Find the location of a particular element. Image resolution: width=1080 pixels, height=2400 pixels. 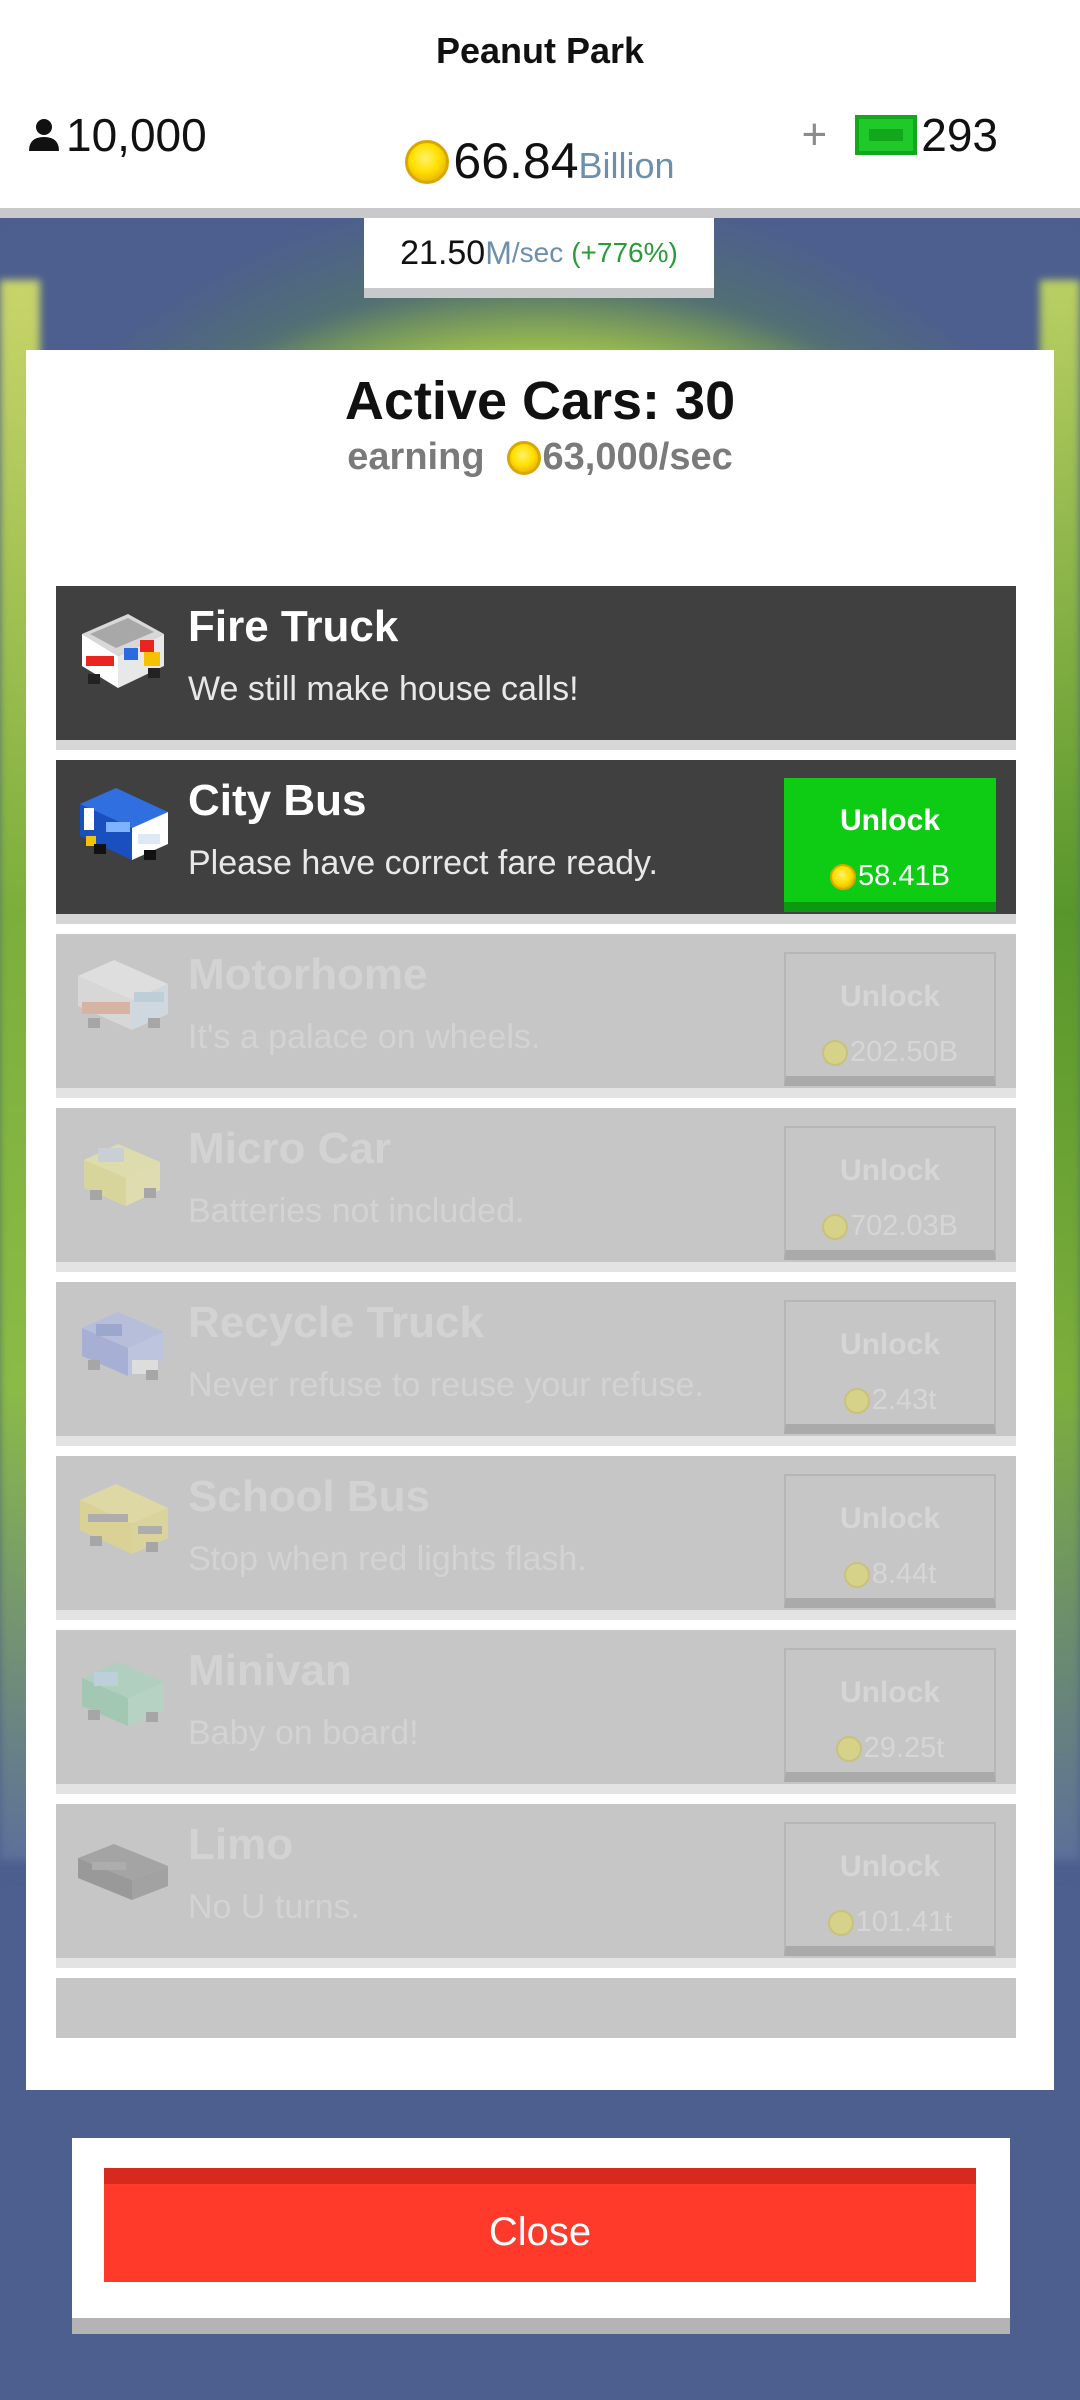

car-description: Batteries not included. is located at coordinates (356, 1211).